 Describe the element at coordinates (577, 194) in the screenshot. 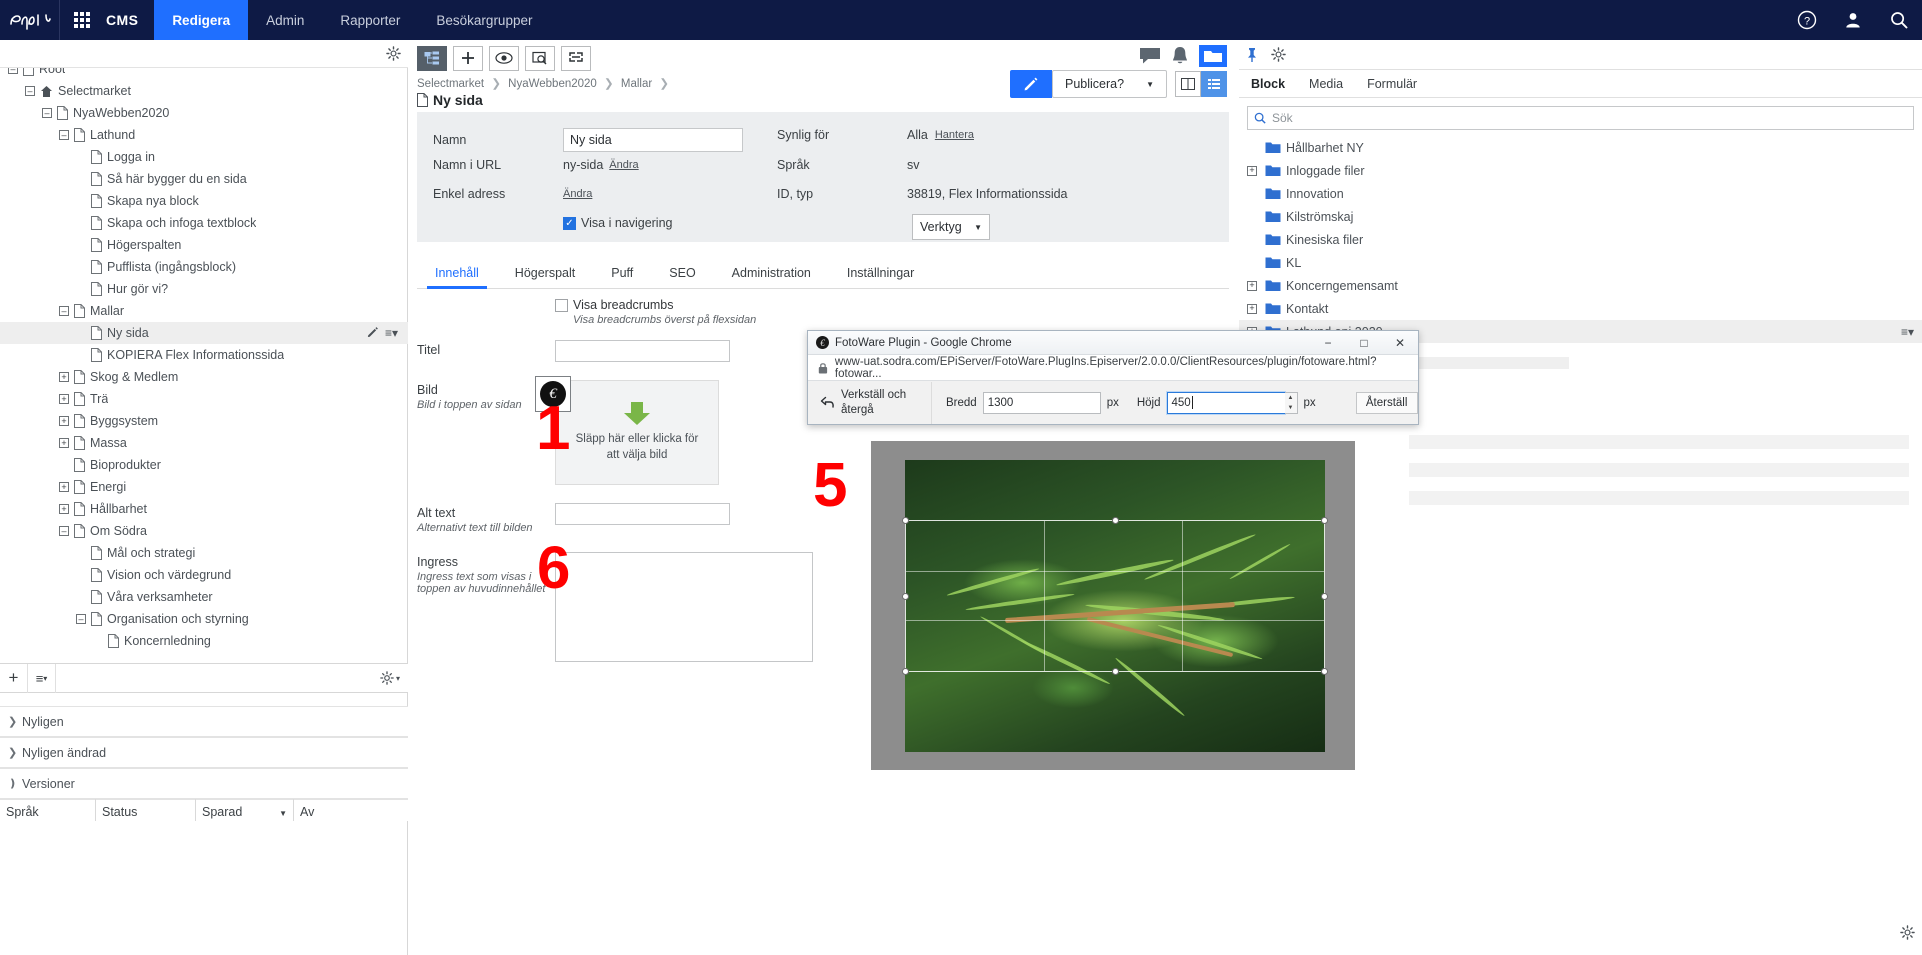

I see `simple-address-change-link: Ändra` at that location.